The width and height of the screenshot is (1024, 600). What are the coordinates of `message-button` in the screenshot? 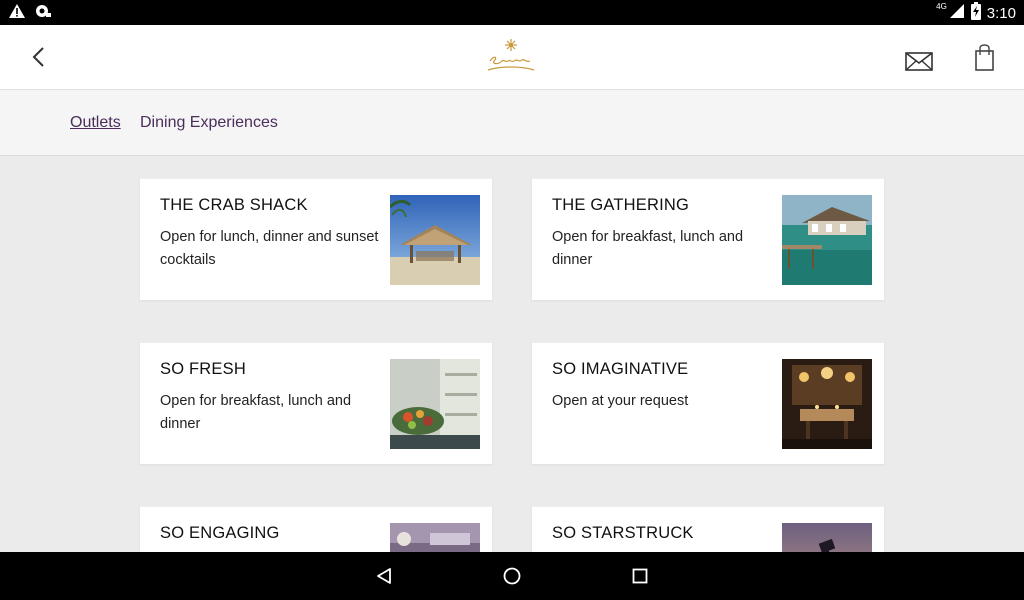 It's located at (920, 62).